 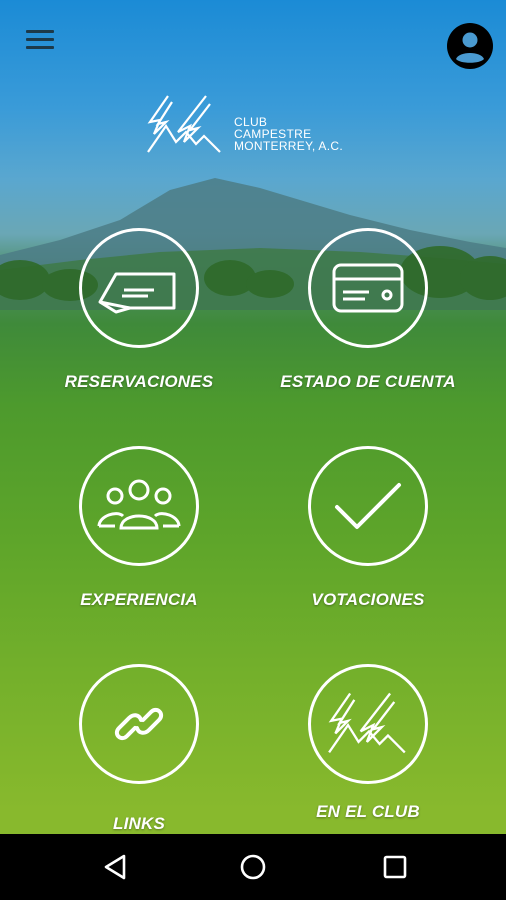 I want to click on reservaciones-circle, so click(x=139, y=288).